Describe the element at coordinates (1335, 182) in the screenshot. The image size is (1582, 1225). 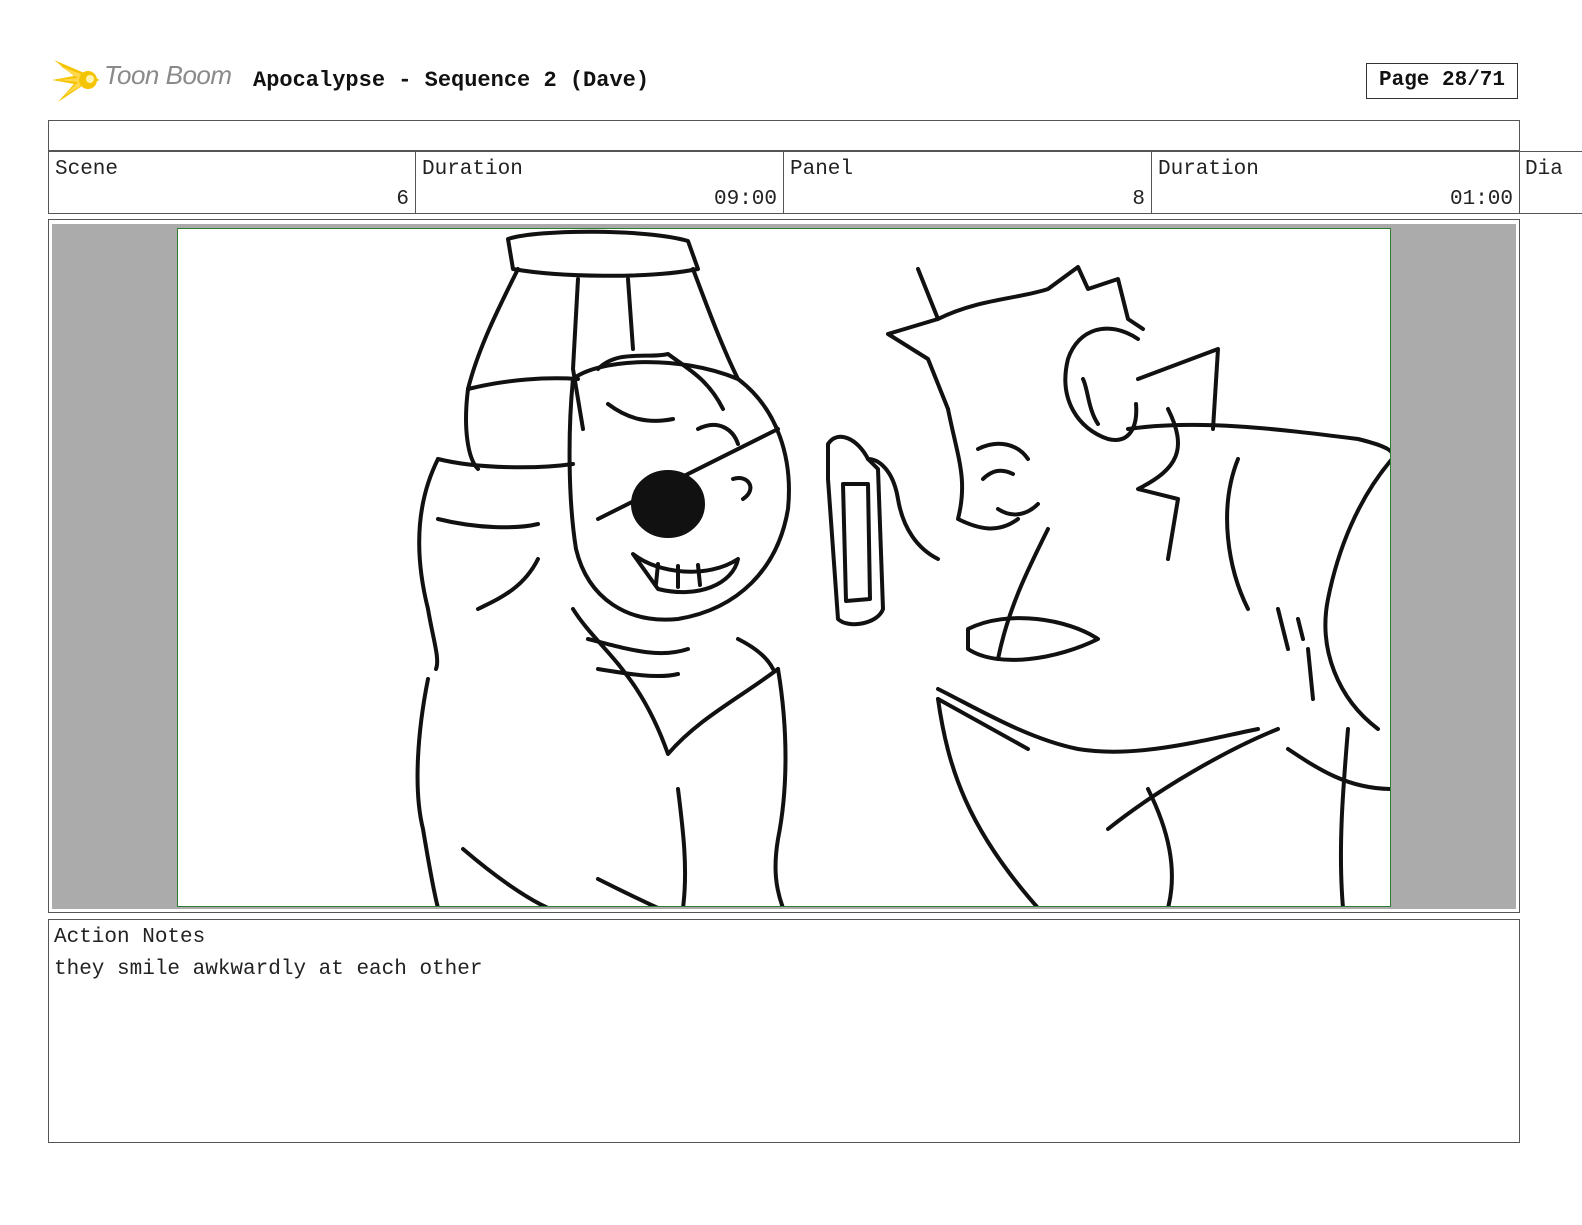
I see `panel-duration-cell: Duration 01:00` at that location.